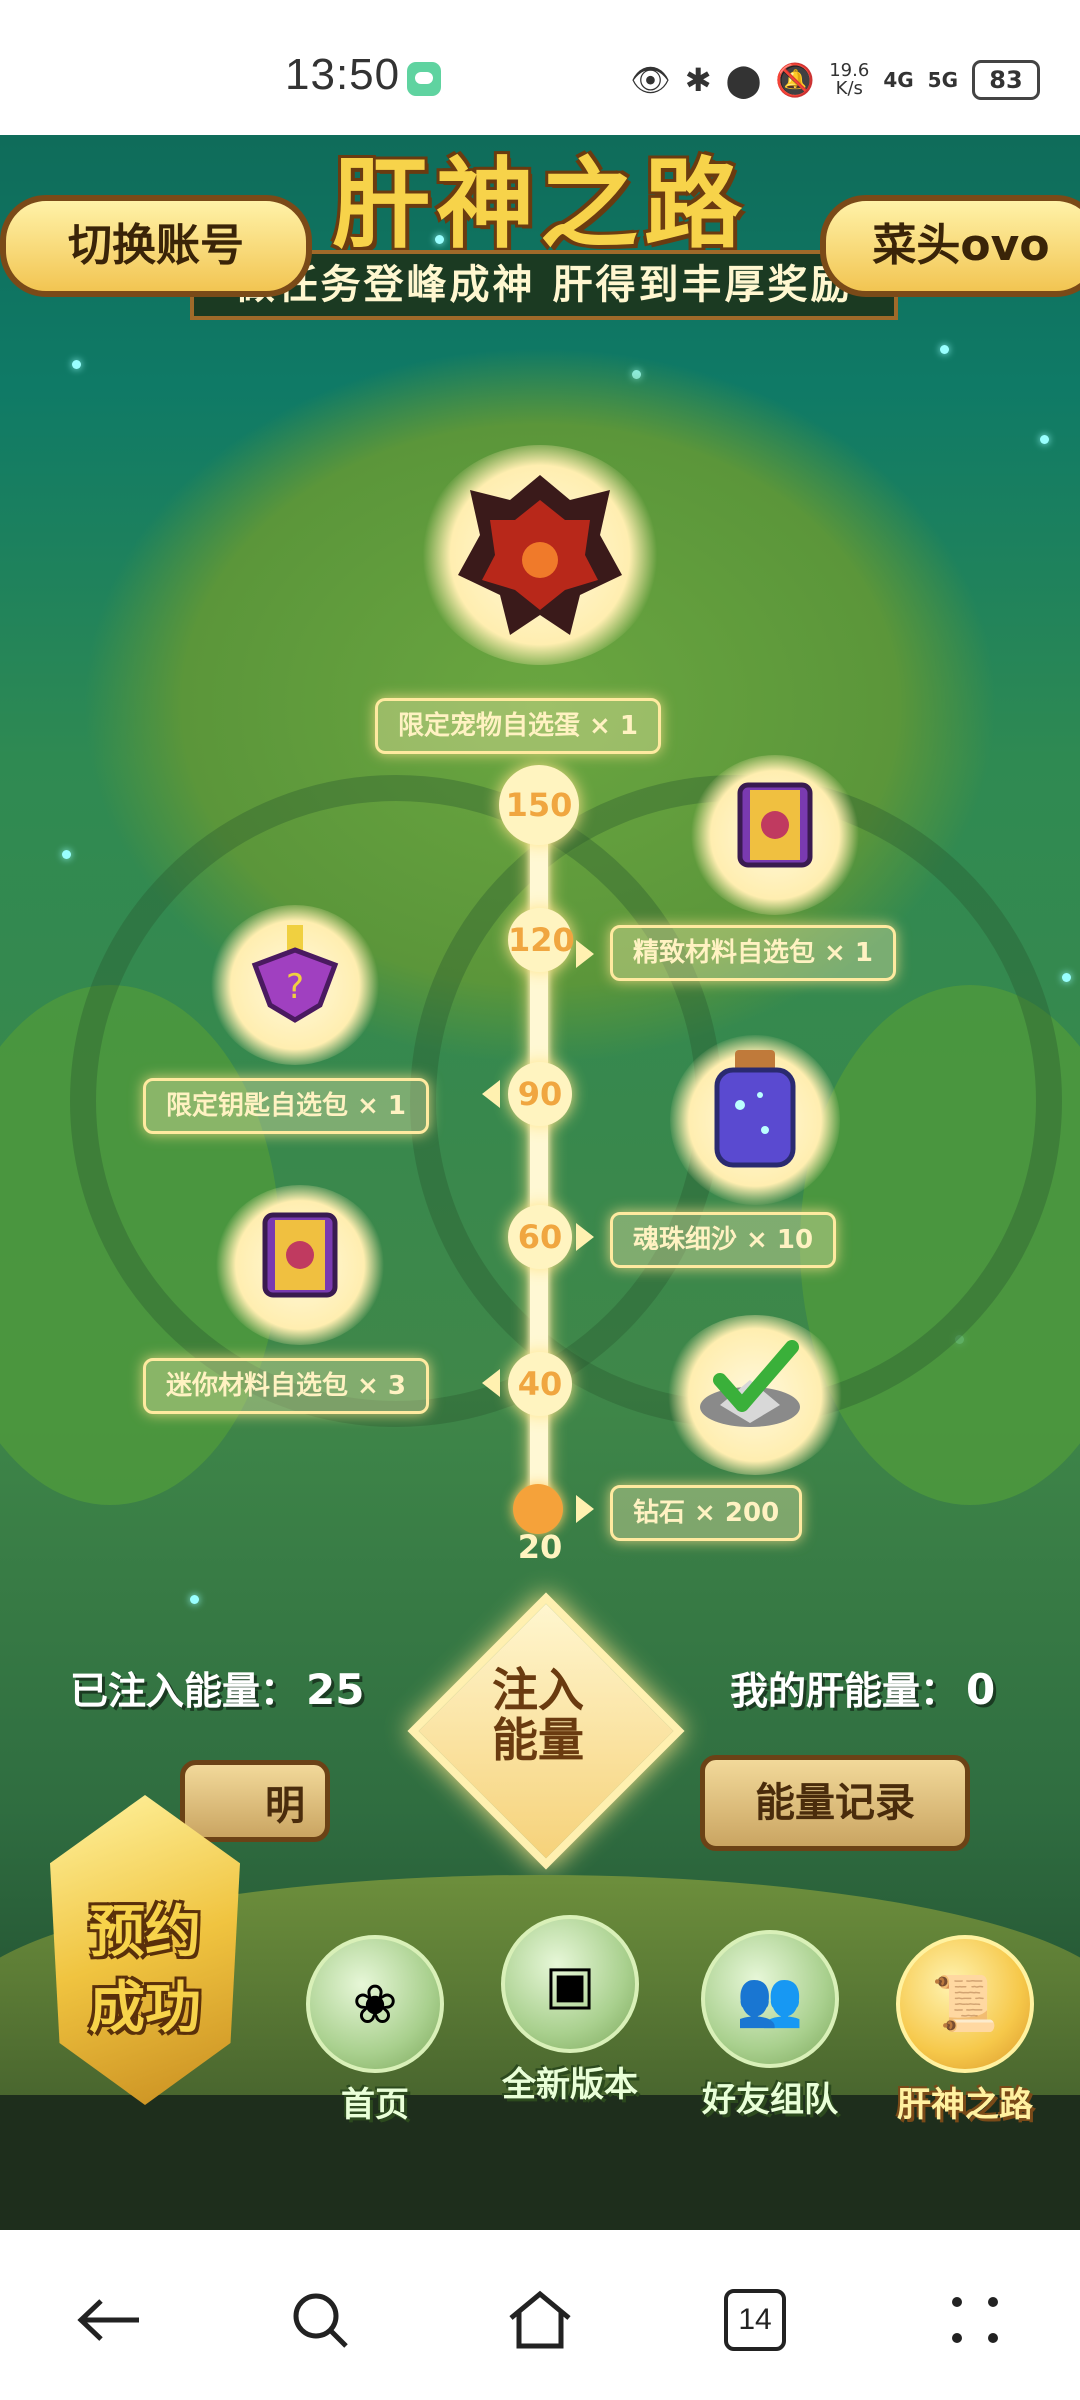 This screenshot has width=1080, height=2400. I want to click on reward-label-20: 钻石 × 200, so click(706, 1513).